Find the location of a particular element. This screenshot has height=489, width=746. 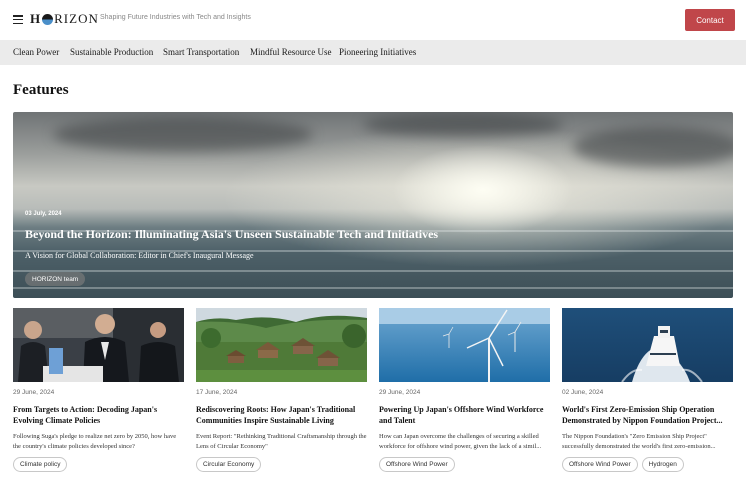

article-tag: Climate policy is located at coordinates (40, 464).